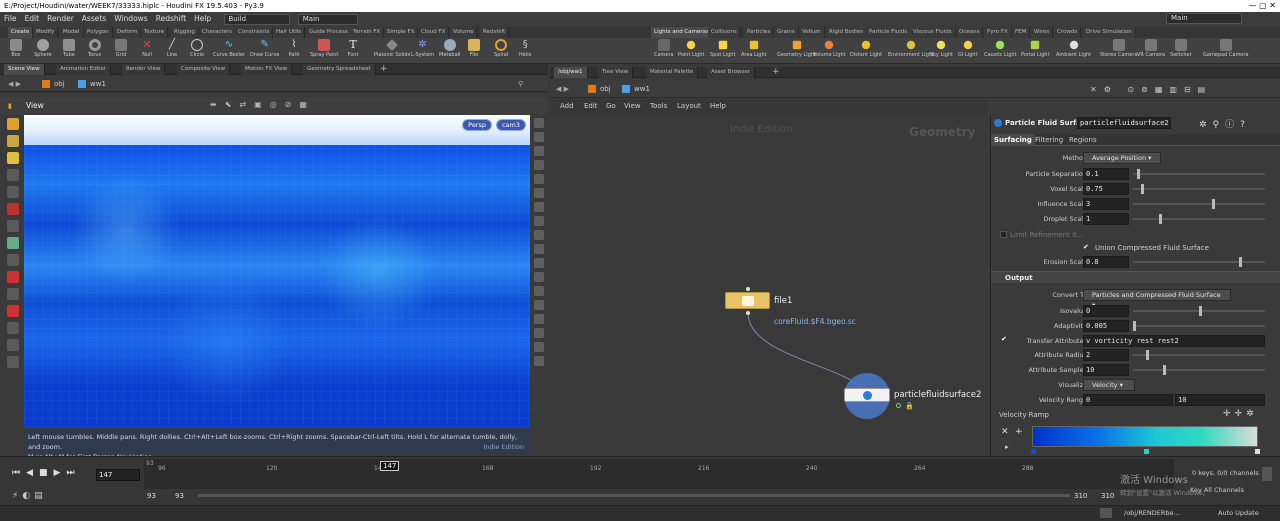  Describe the element at coordinates (155, 32) in the screenshot. I see `shelf-tab: Texture` at that location.